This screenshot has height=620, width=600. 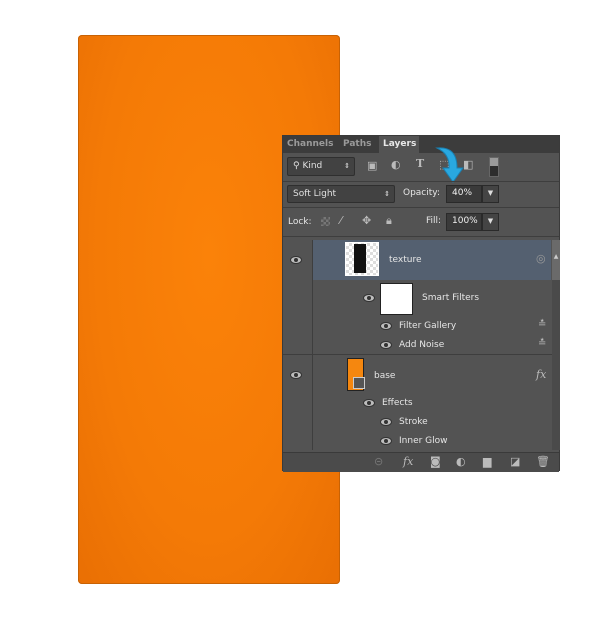 I want to click on blend-mode-select: Soft Light ⇕, so click(x=341, y=194).